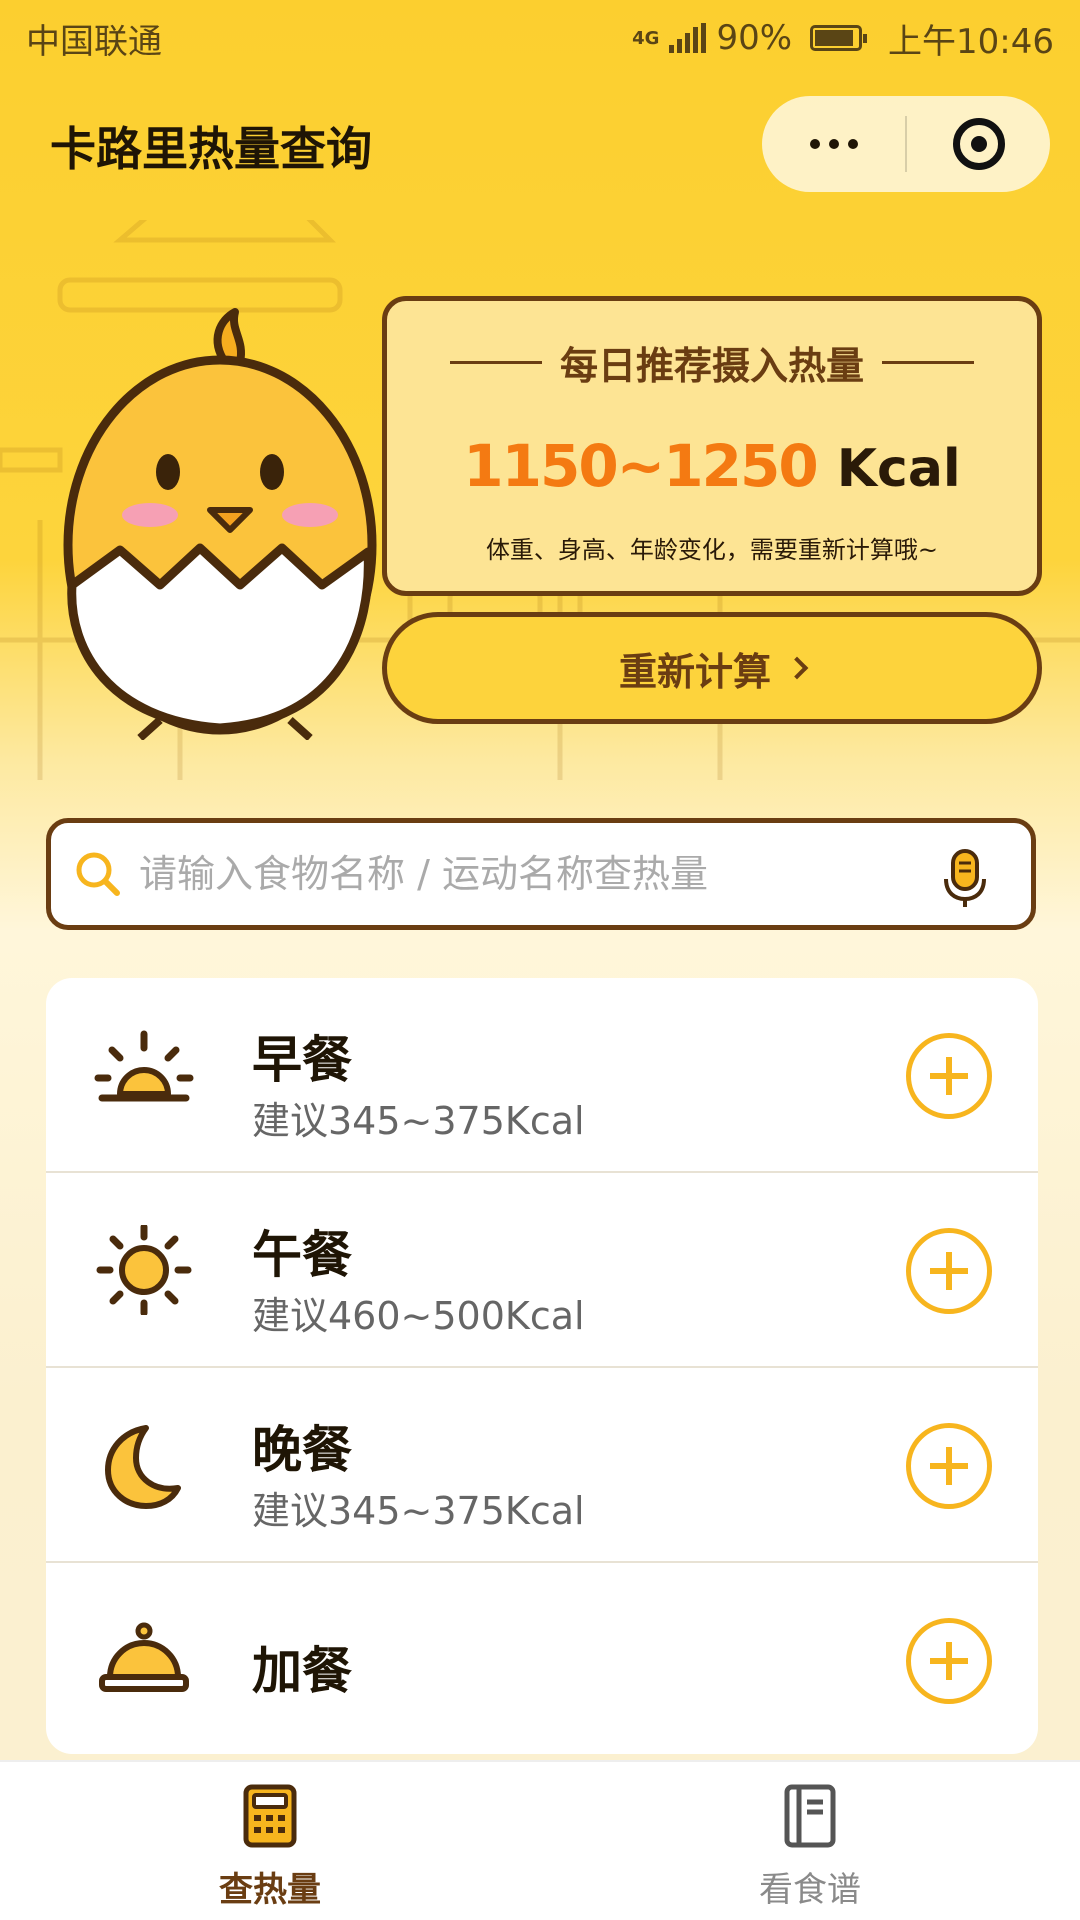  What do you see at coordinates (754, 38) in the screenshot?
I see `battery-percent: 90%` at bounding box center [754, 38].